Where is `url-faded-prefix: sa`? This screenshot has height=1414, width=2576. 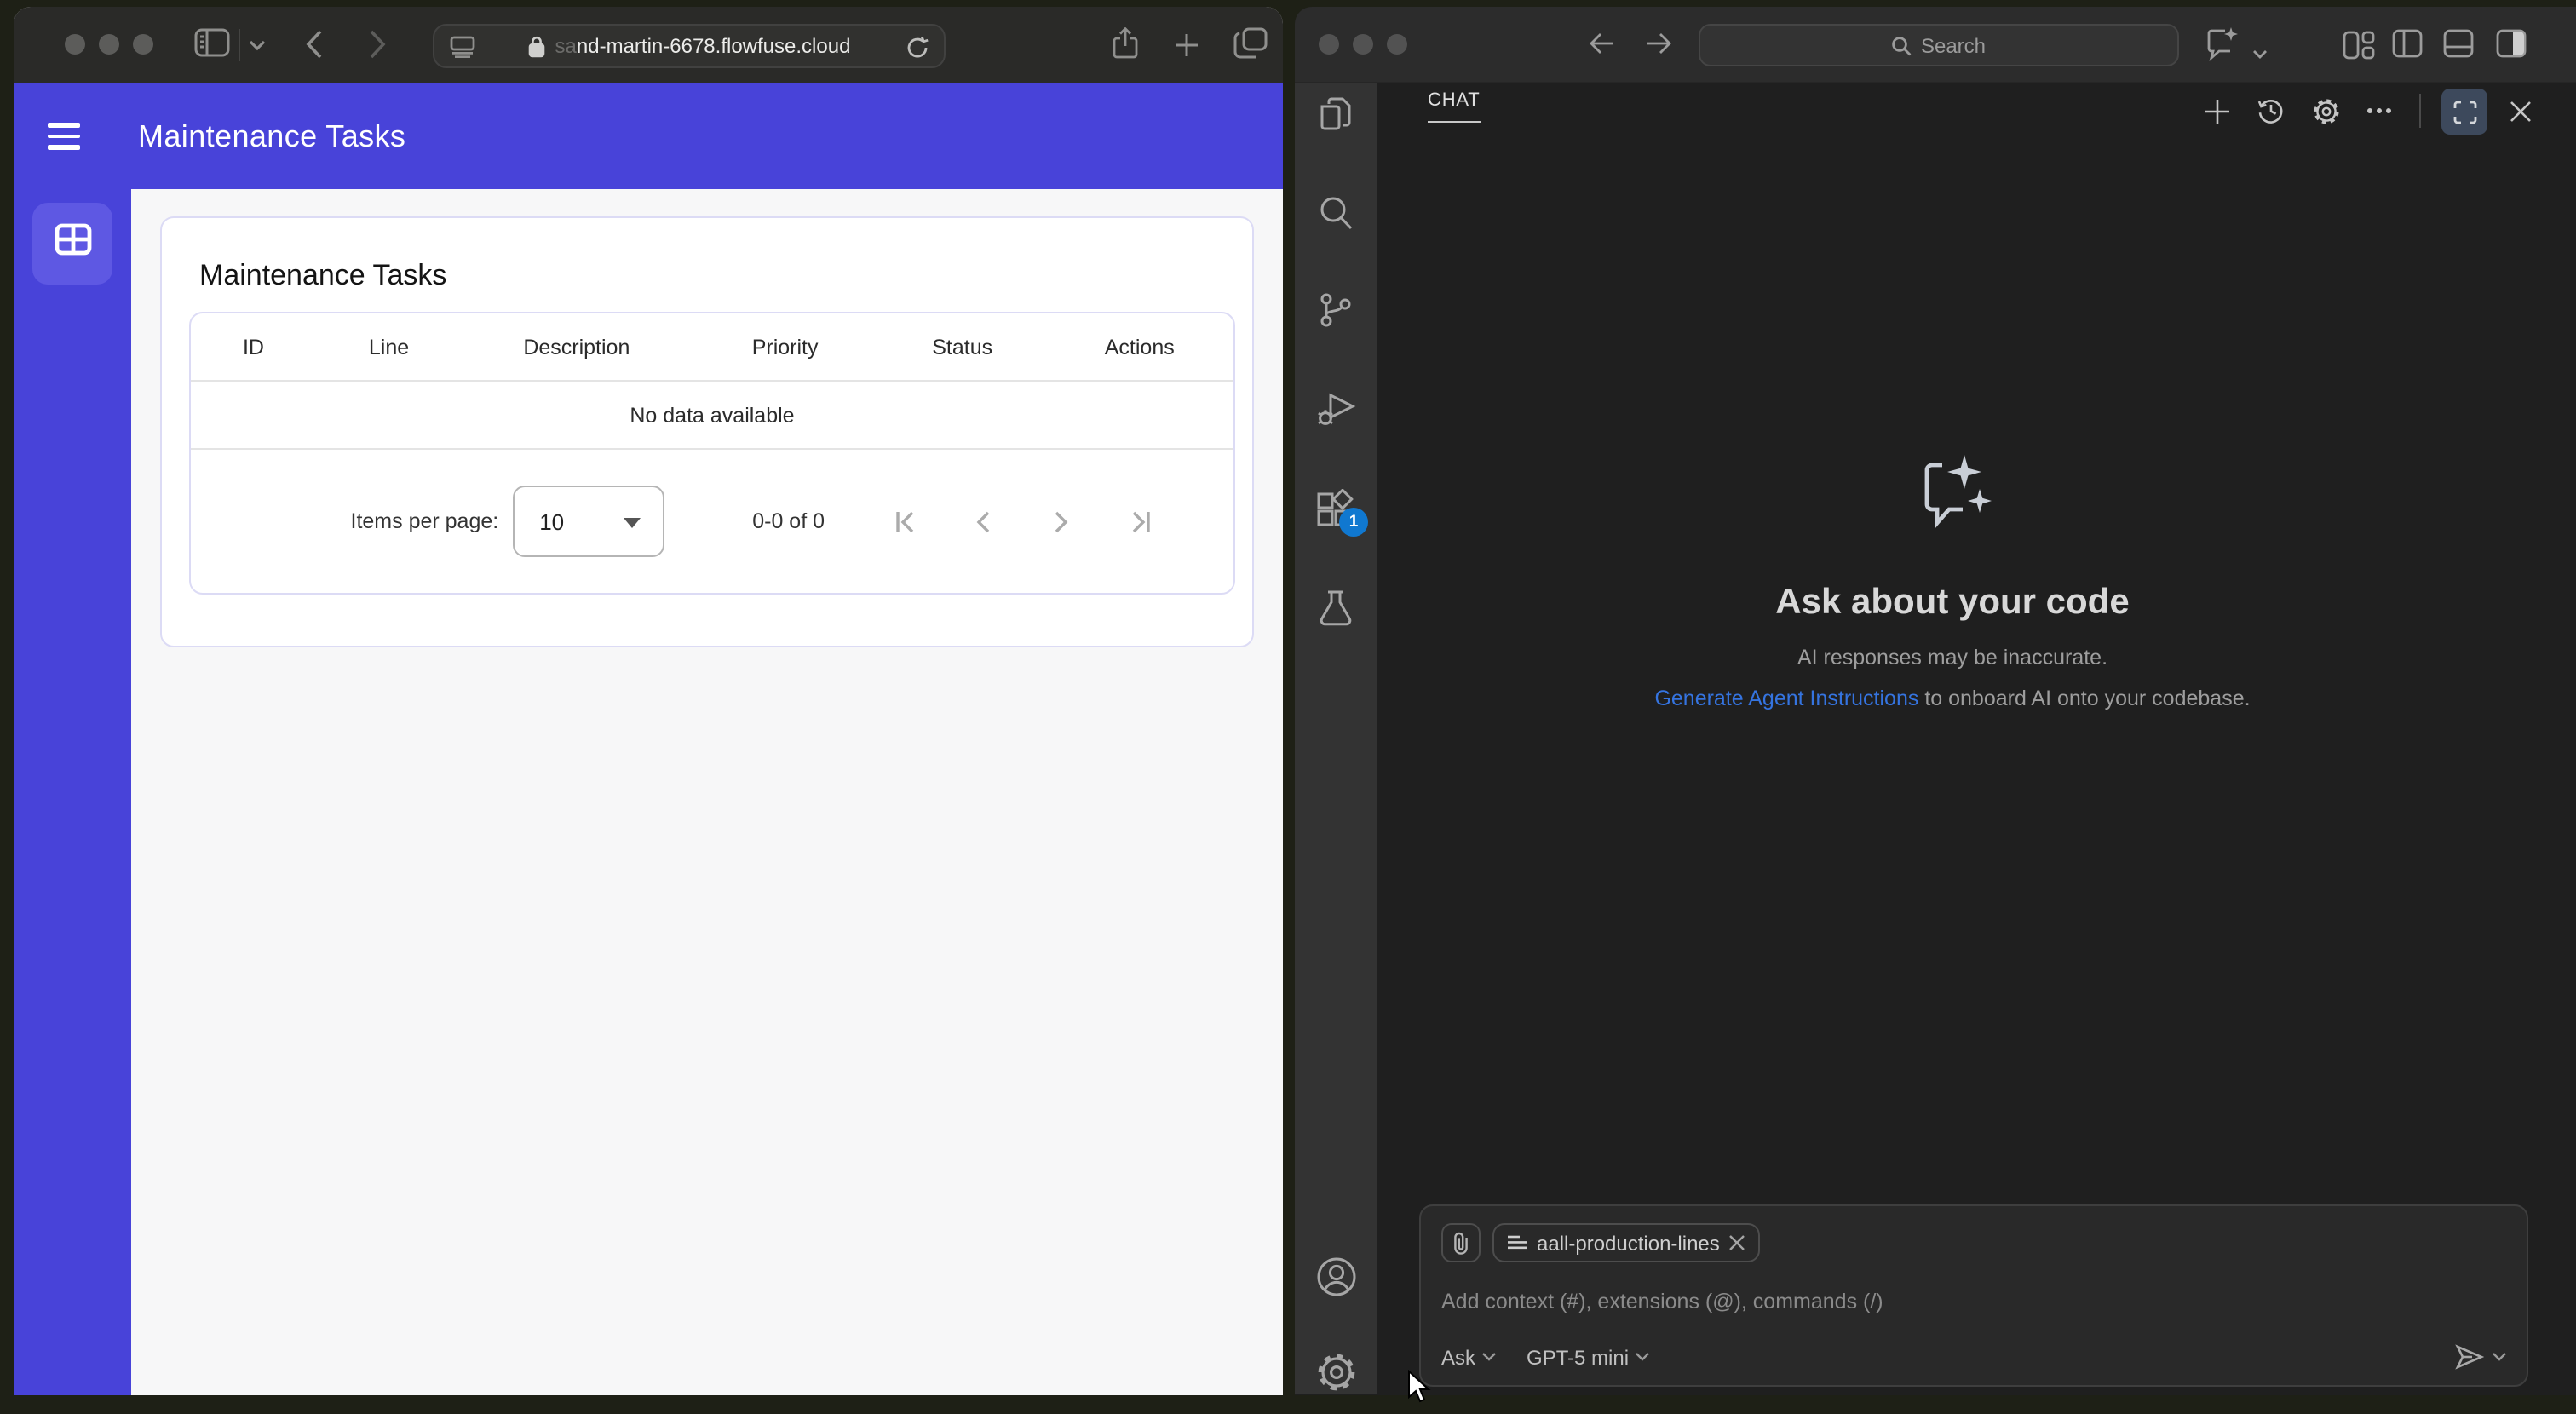
url-faded-prefix: sa is located at coordinates (566, 46).